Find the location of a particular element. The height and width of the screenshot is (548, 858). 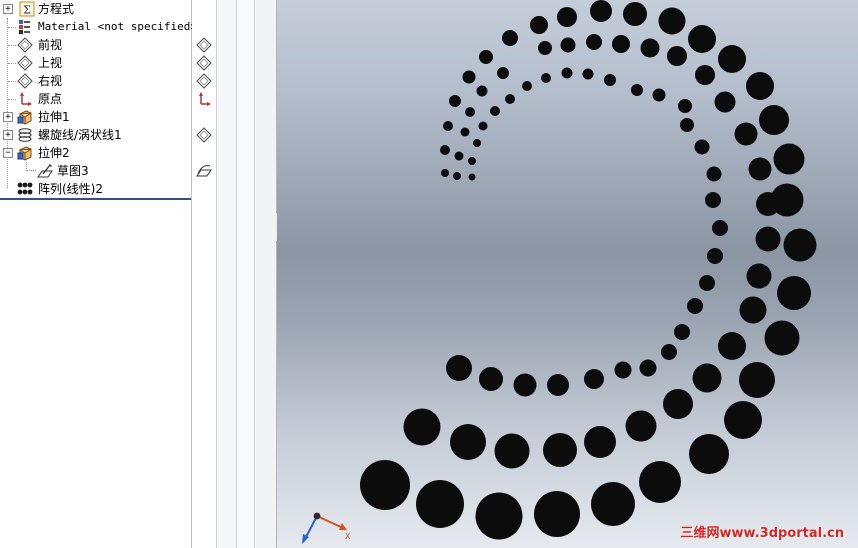

tree-item-origin: 原点 is located at coordinates (95, 99).